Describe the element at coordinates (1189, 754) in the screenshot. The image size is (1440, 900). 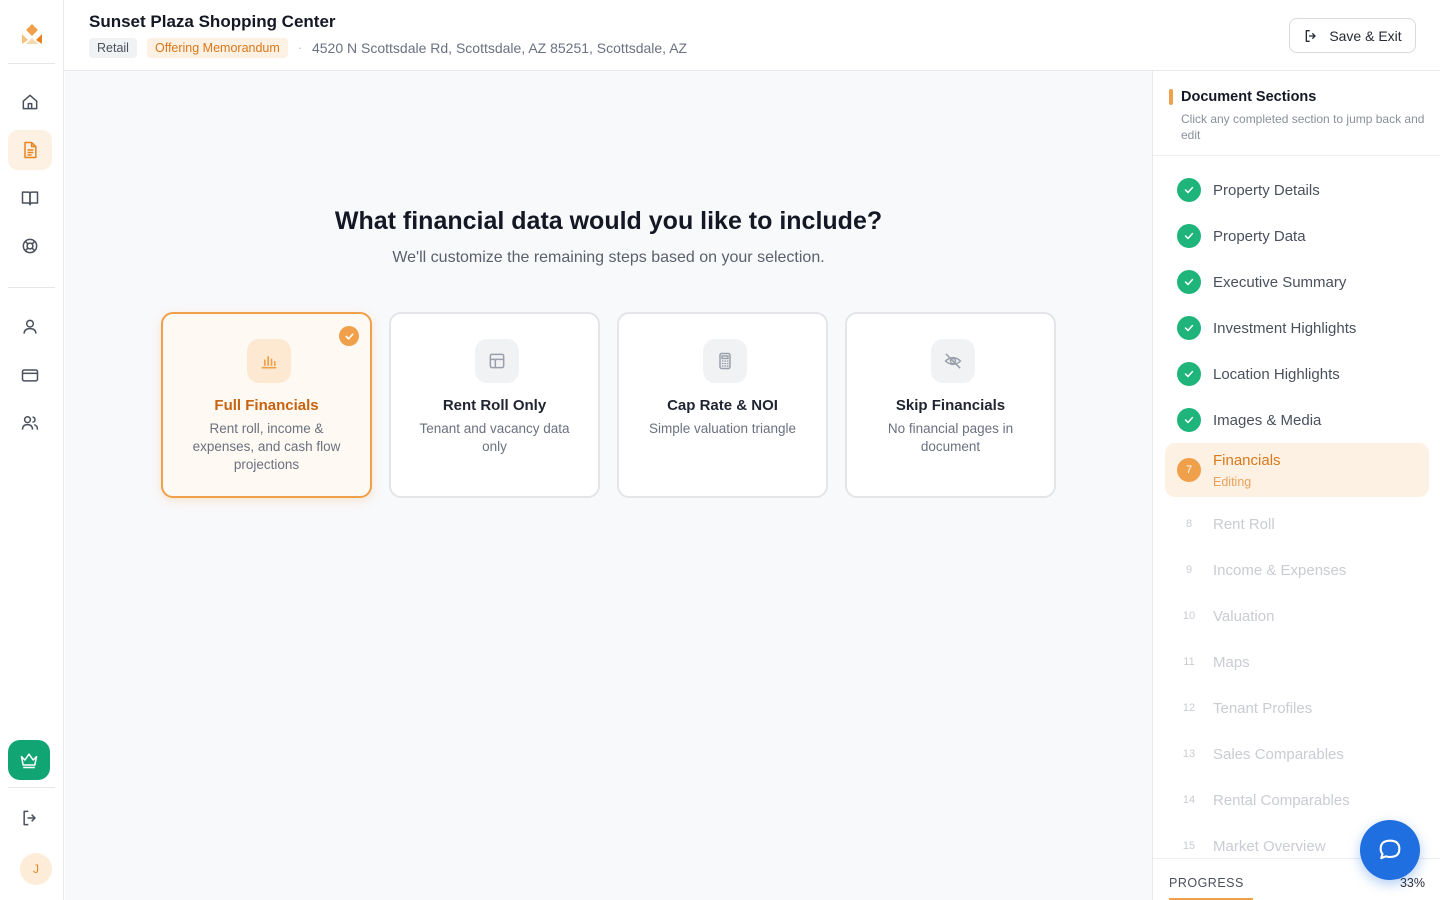
I see `section-number: 13` at that location.